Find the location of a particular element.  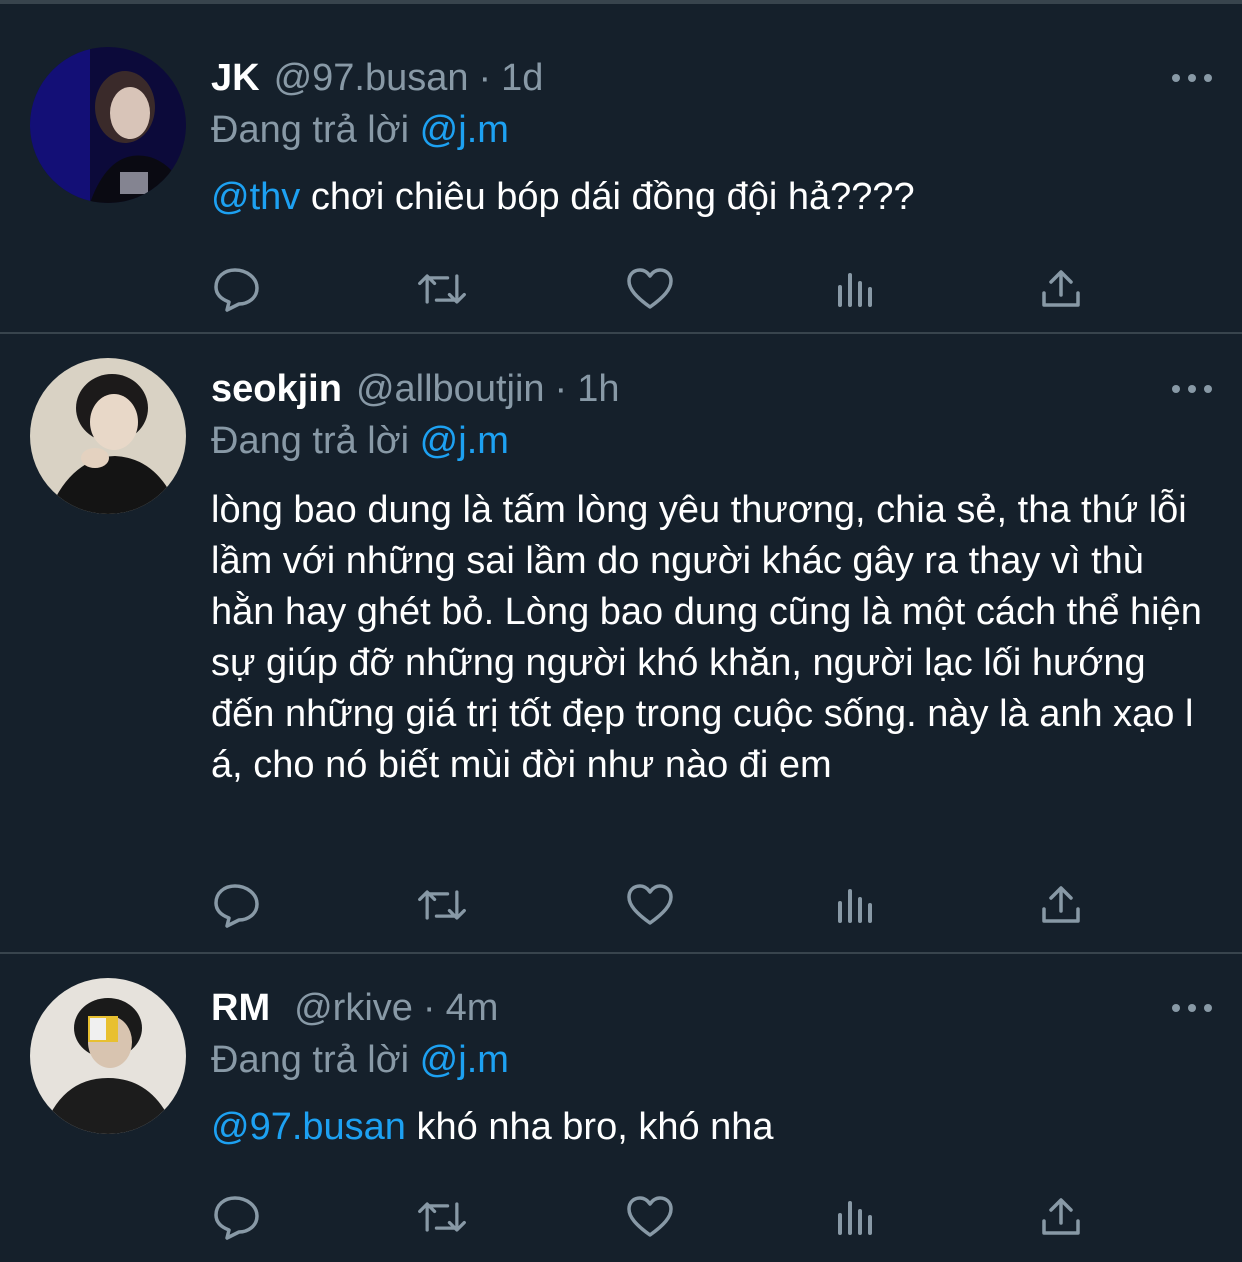

tweet-header: RM @rkive · 4m is located at coordinates (711, 1008).